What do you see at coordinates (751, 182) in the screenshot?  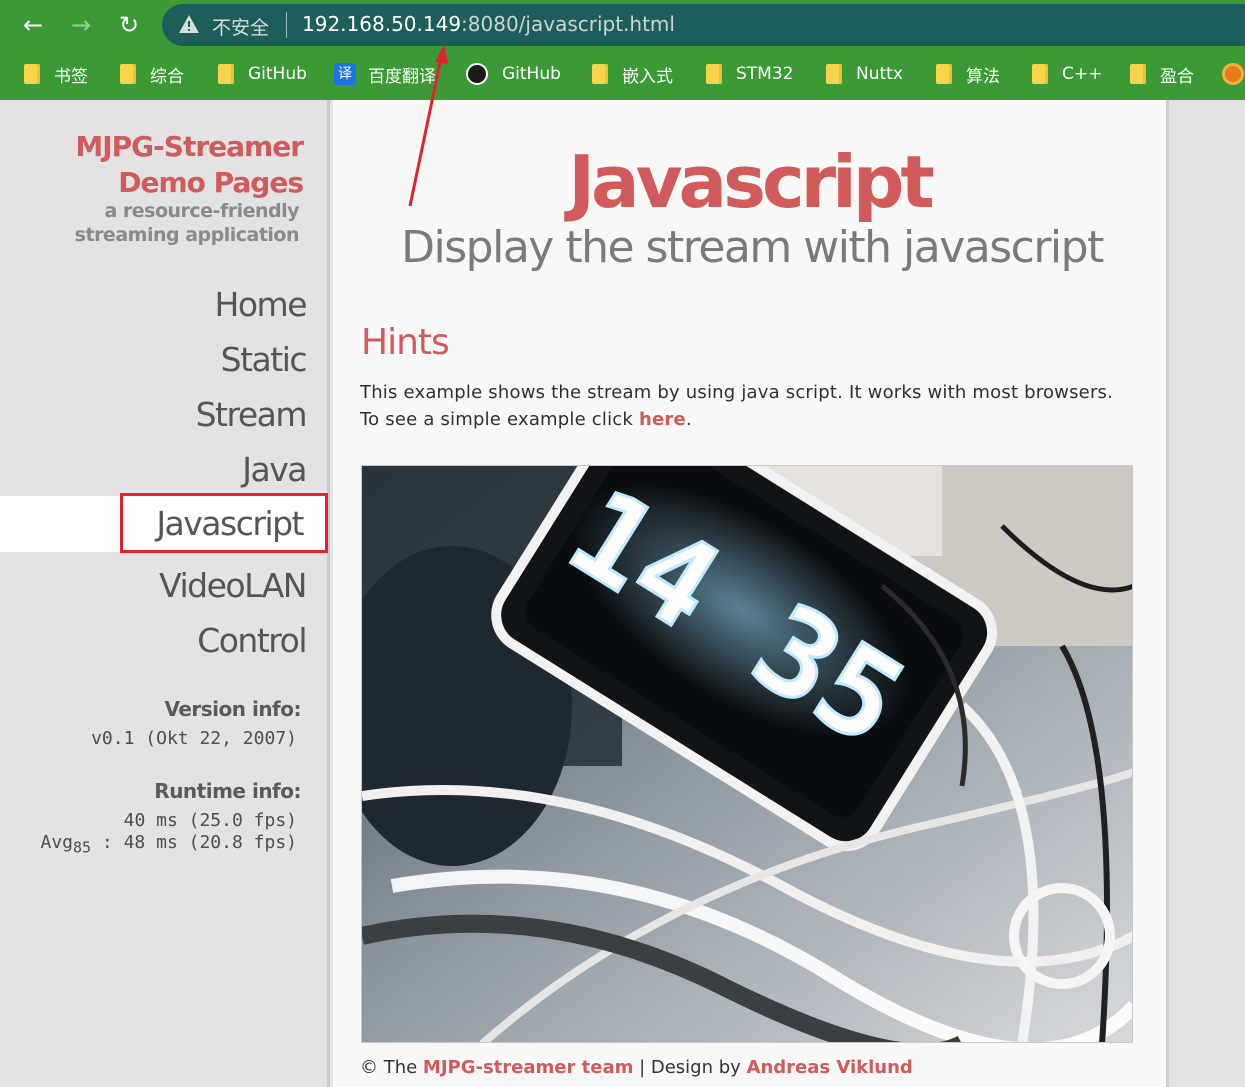 I see `page-title: Javascript` at bounding box center [751, 182].